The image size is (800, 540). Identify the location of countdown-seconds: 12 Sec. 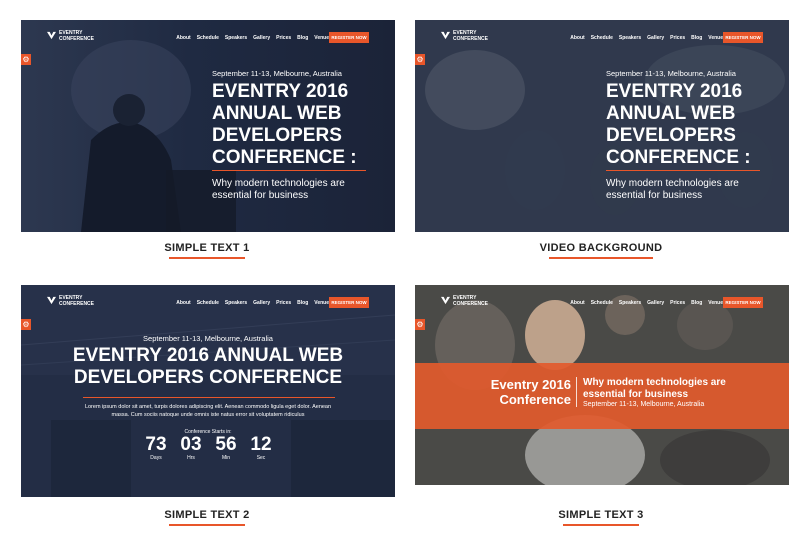
(261, 448).